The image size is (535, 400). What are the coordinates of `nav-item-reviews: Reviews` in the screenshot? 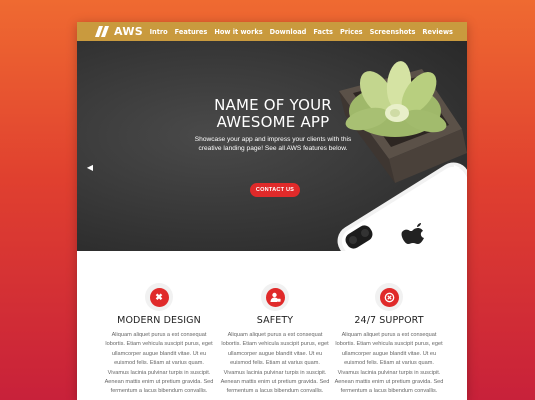 It's located at (437, 32).